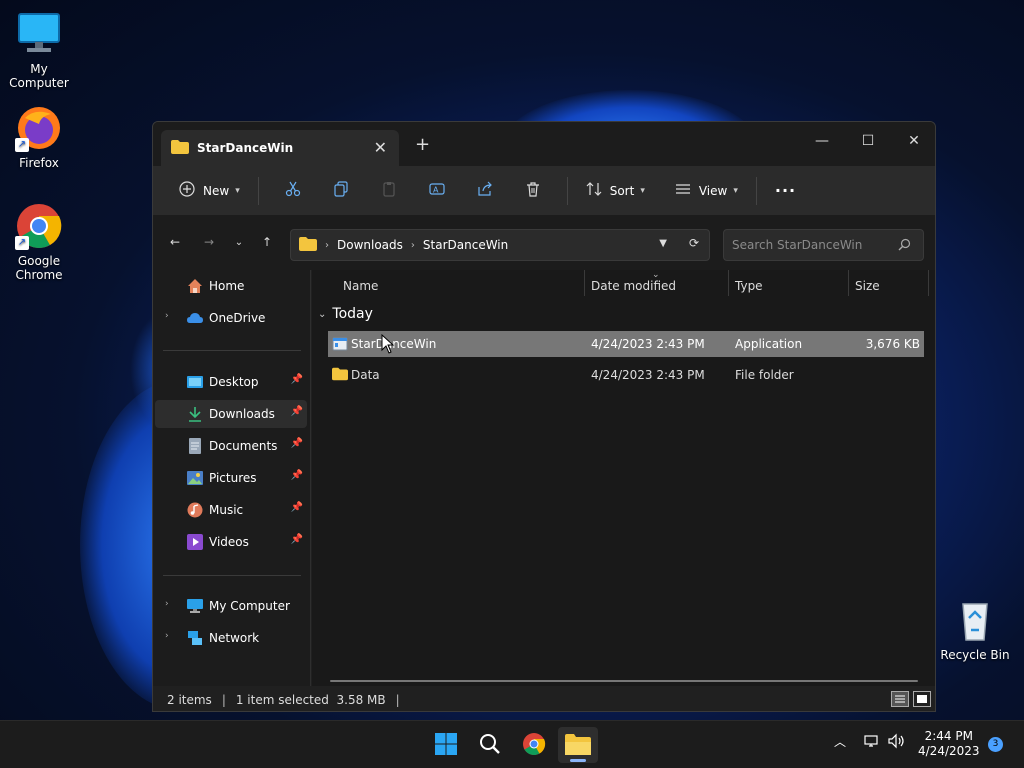  I want to click on column-header-size: Size, so click(867, 286).